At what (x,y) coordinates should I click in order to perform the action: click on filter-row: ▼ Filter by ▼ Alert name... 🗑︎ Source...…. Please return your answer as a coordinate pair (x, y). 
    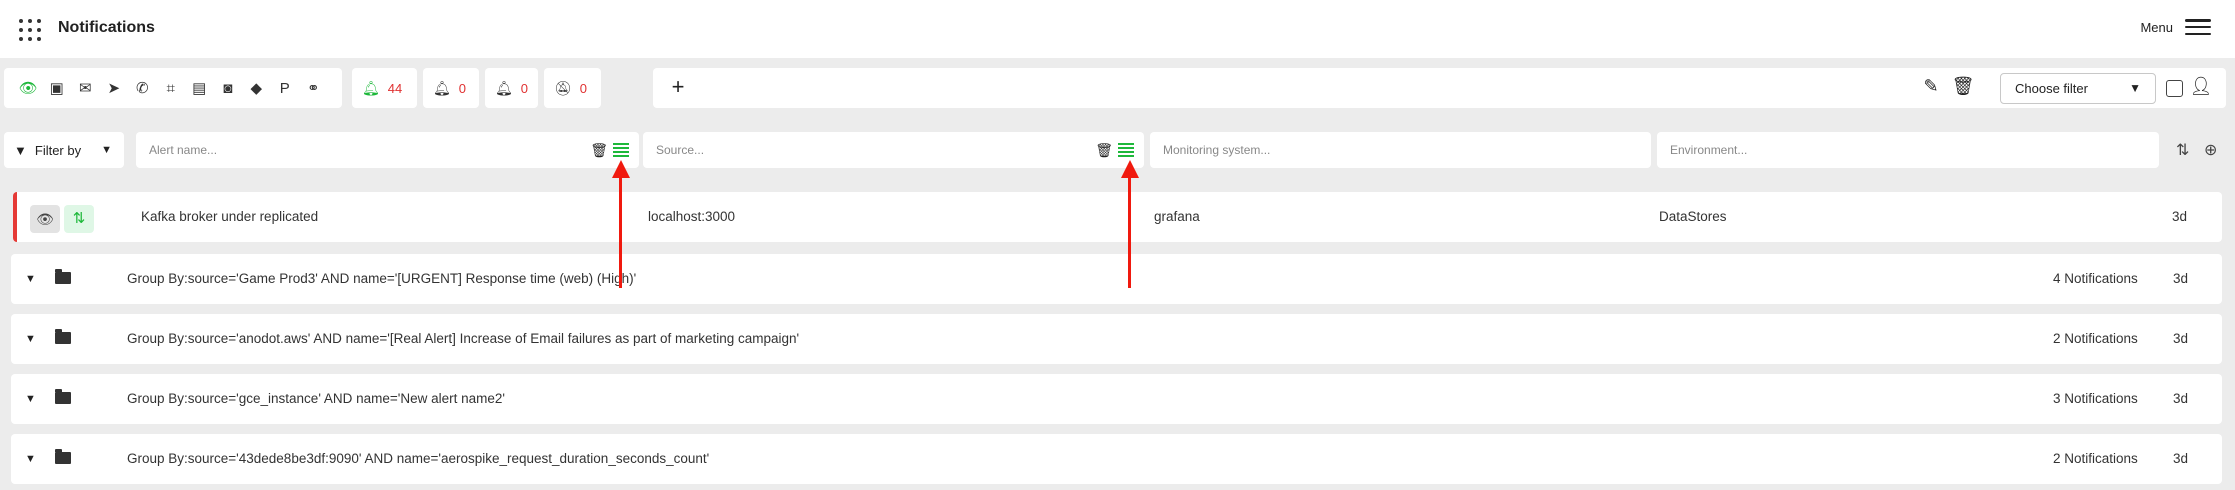
    Looking at the image, I should click on (1117, 150).